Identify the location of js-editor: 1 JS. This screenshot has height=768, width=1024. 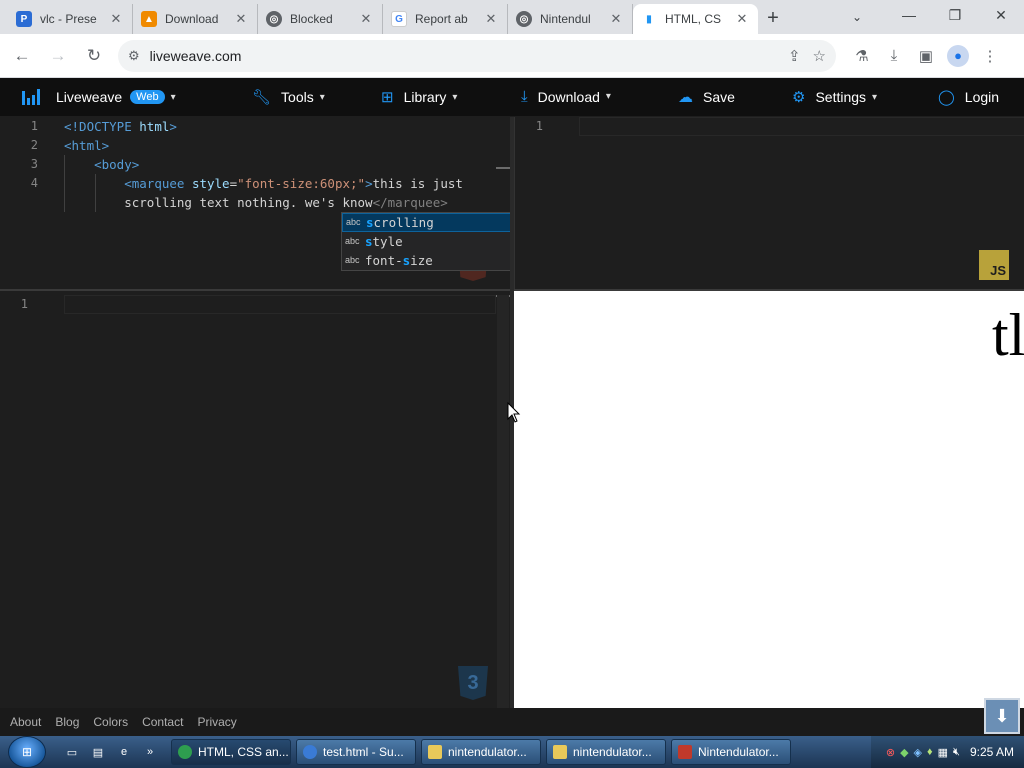
(769, 203).